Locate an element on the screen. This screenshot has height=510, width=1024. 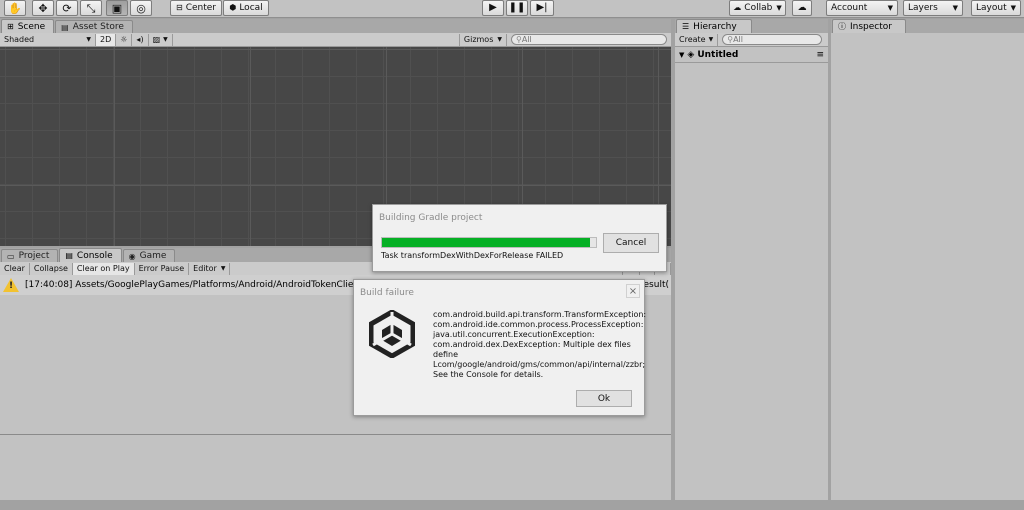
cube-icon: ⬢ is located at coordinates (233, 7).